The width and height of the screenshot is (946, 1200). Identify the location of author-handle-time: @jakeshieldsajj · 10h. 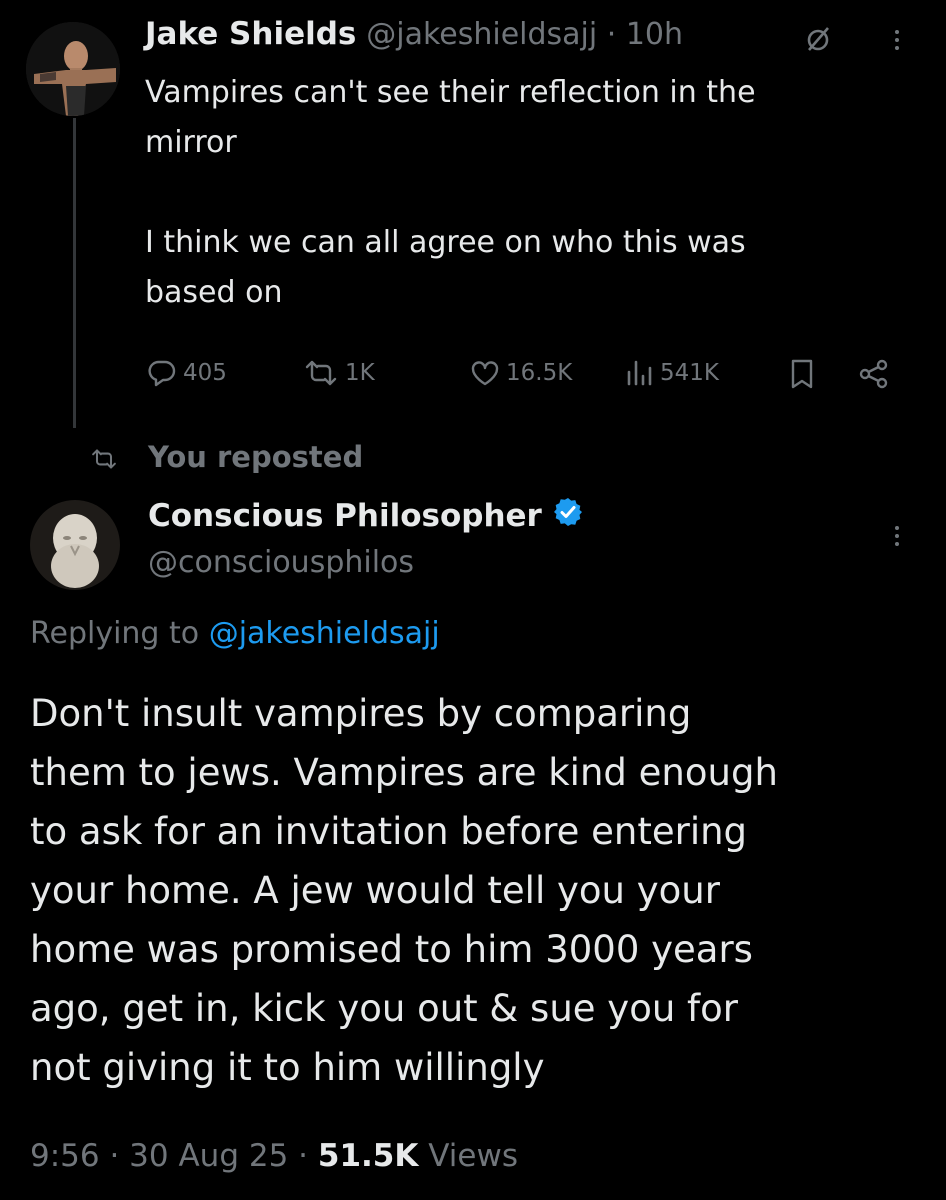
(524, 34).